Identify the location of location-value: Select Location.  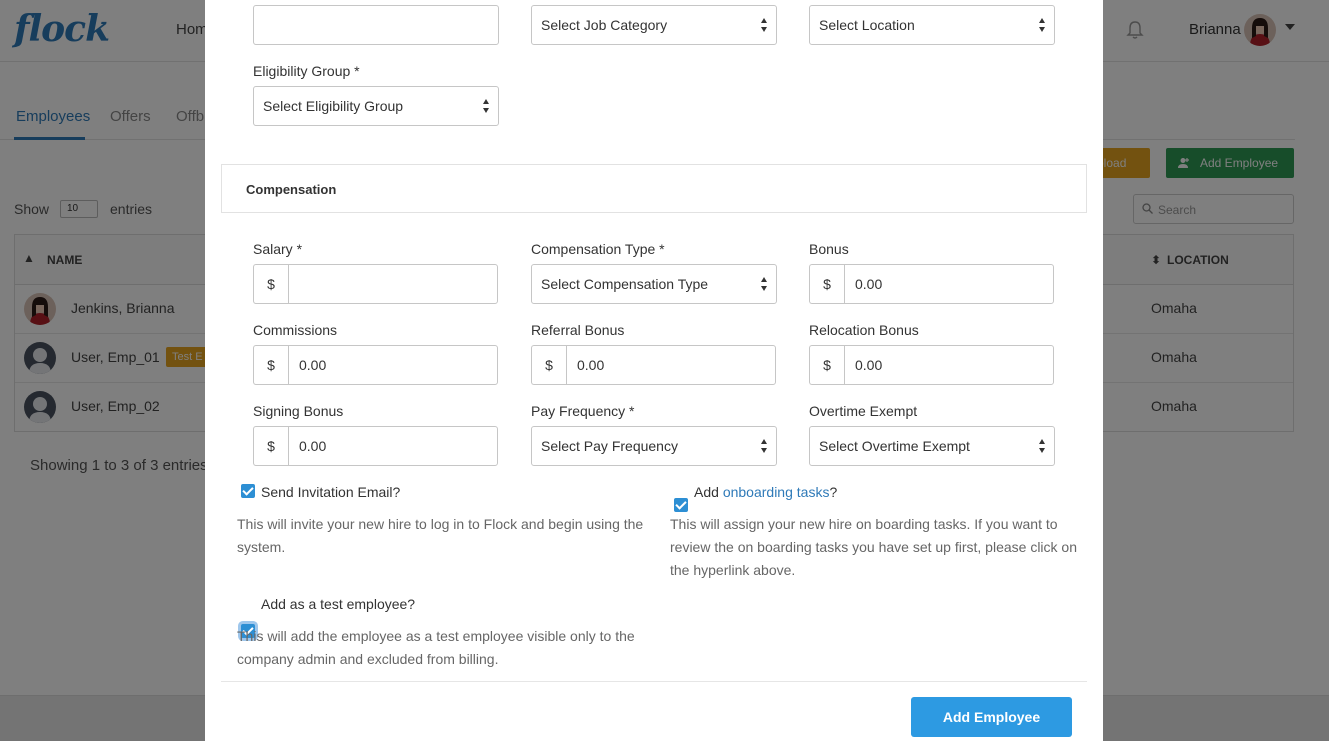
(867, 25).